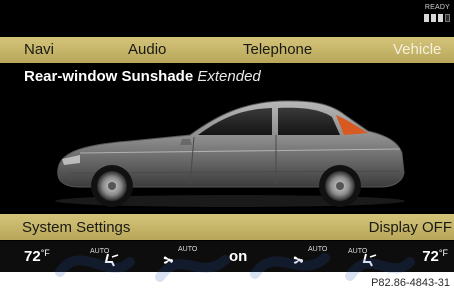 The width and height of the screenshot is (454, 295). What do you see at coordinates (76, 227) in the screenshot?
I see `system-settings-button: System Settings` at bounding box center [76, 227].